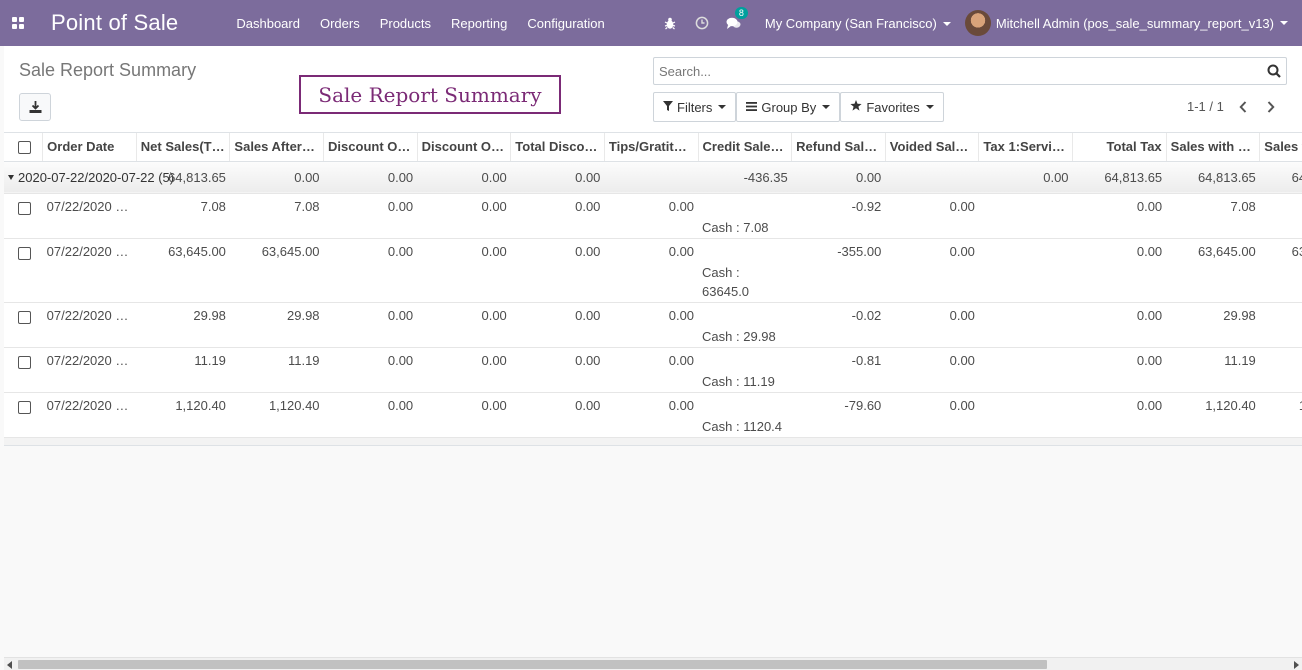 This screenshot has width=1302, height=670. I want to click on value-cell: -0.02, so click(838, 325).